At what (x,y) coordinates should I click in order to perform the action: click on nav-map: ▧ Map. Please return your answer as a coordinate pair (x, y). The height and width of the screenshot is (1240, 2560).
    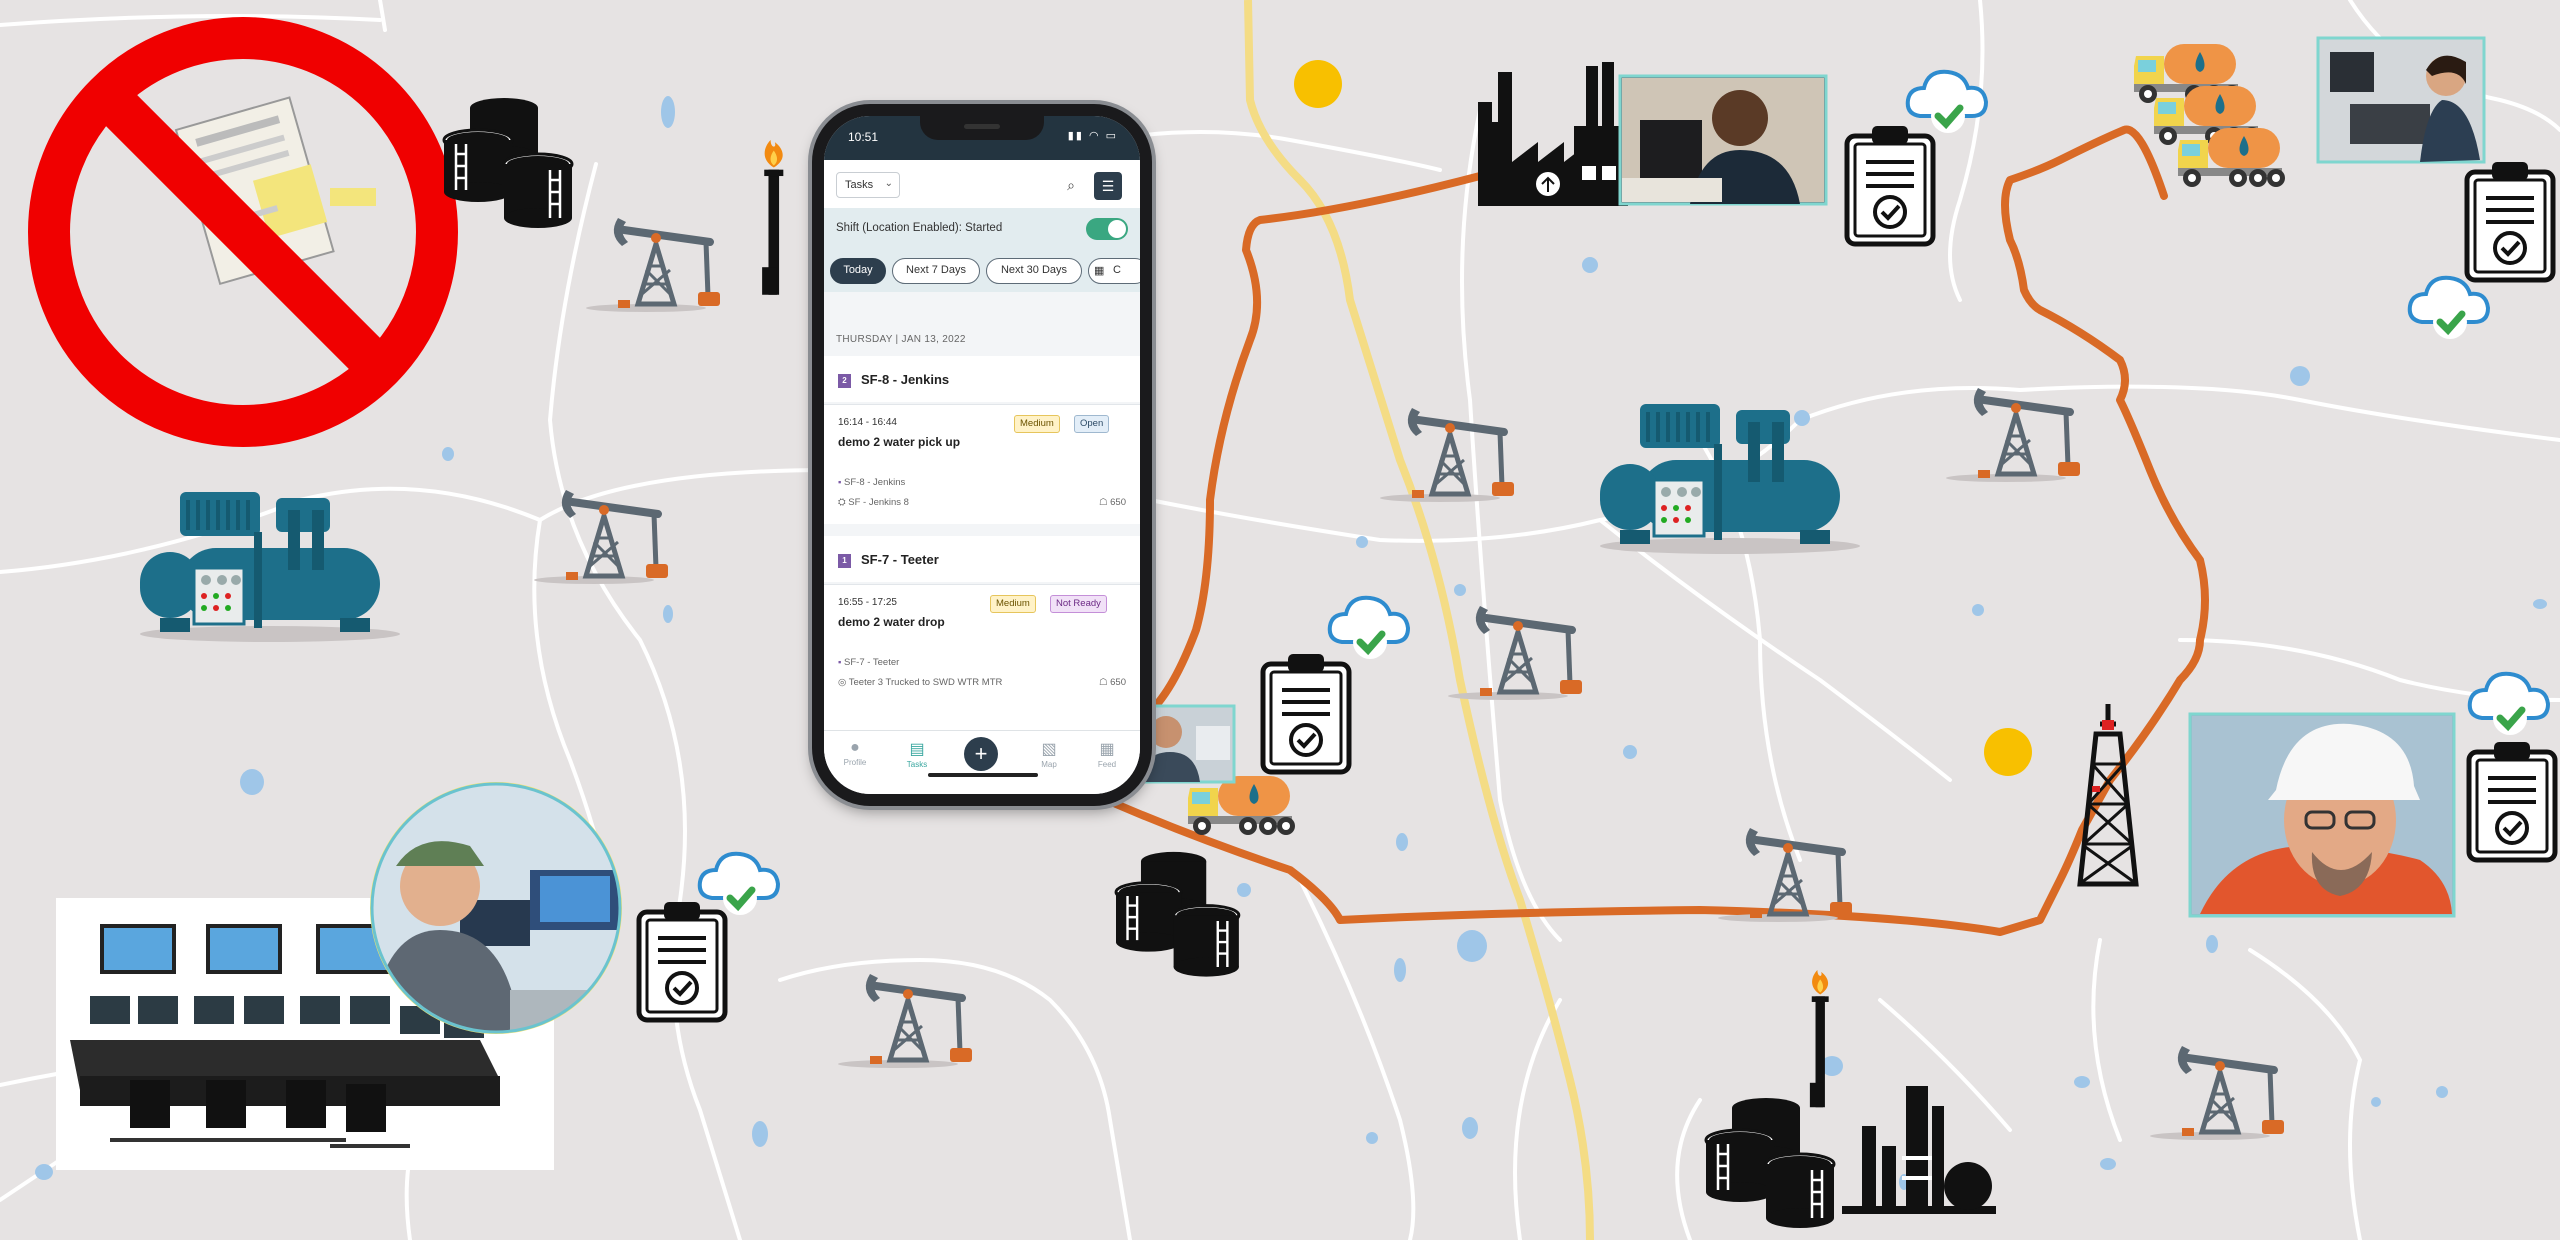
    Looking at the image, I should click on (1049, 754).